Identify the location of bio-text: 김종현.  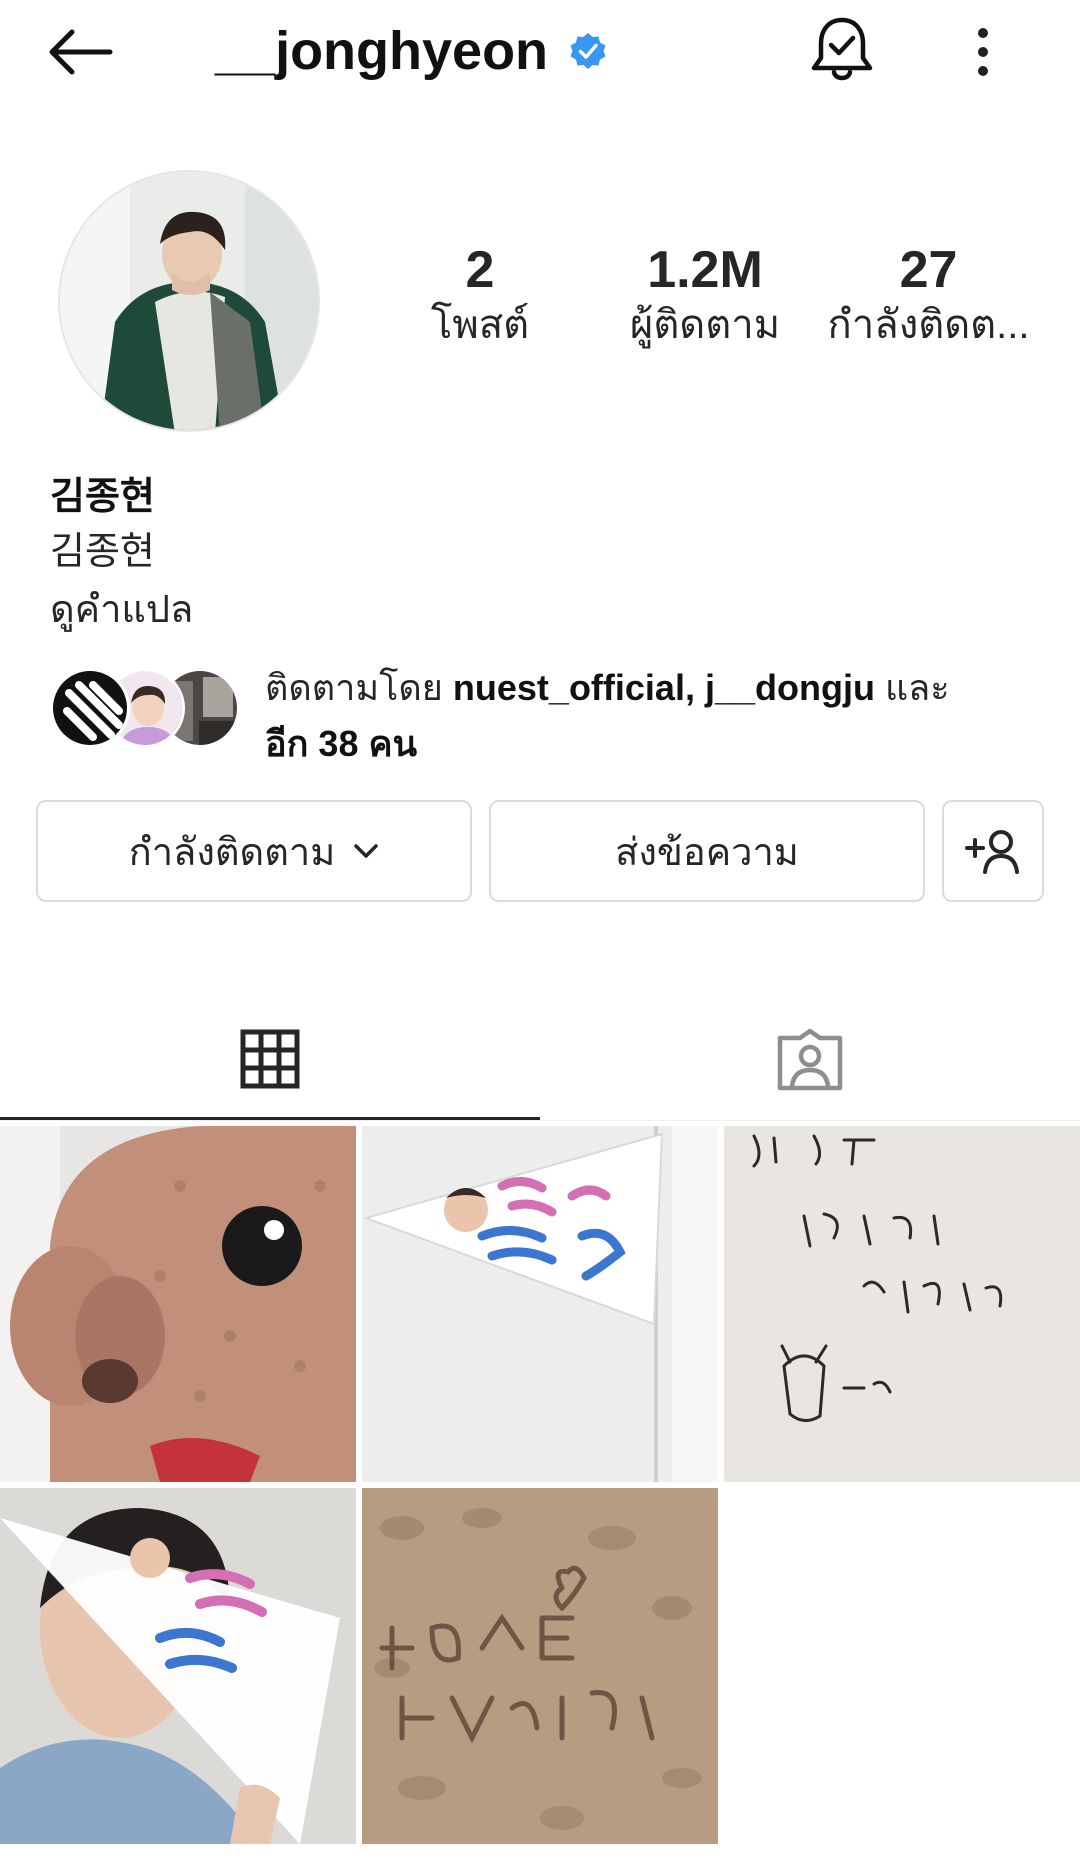
(102, 552).